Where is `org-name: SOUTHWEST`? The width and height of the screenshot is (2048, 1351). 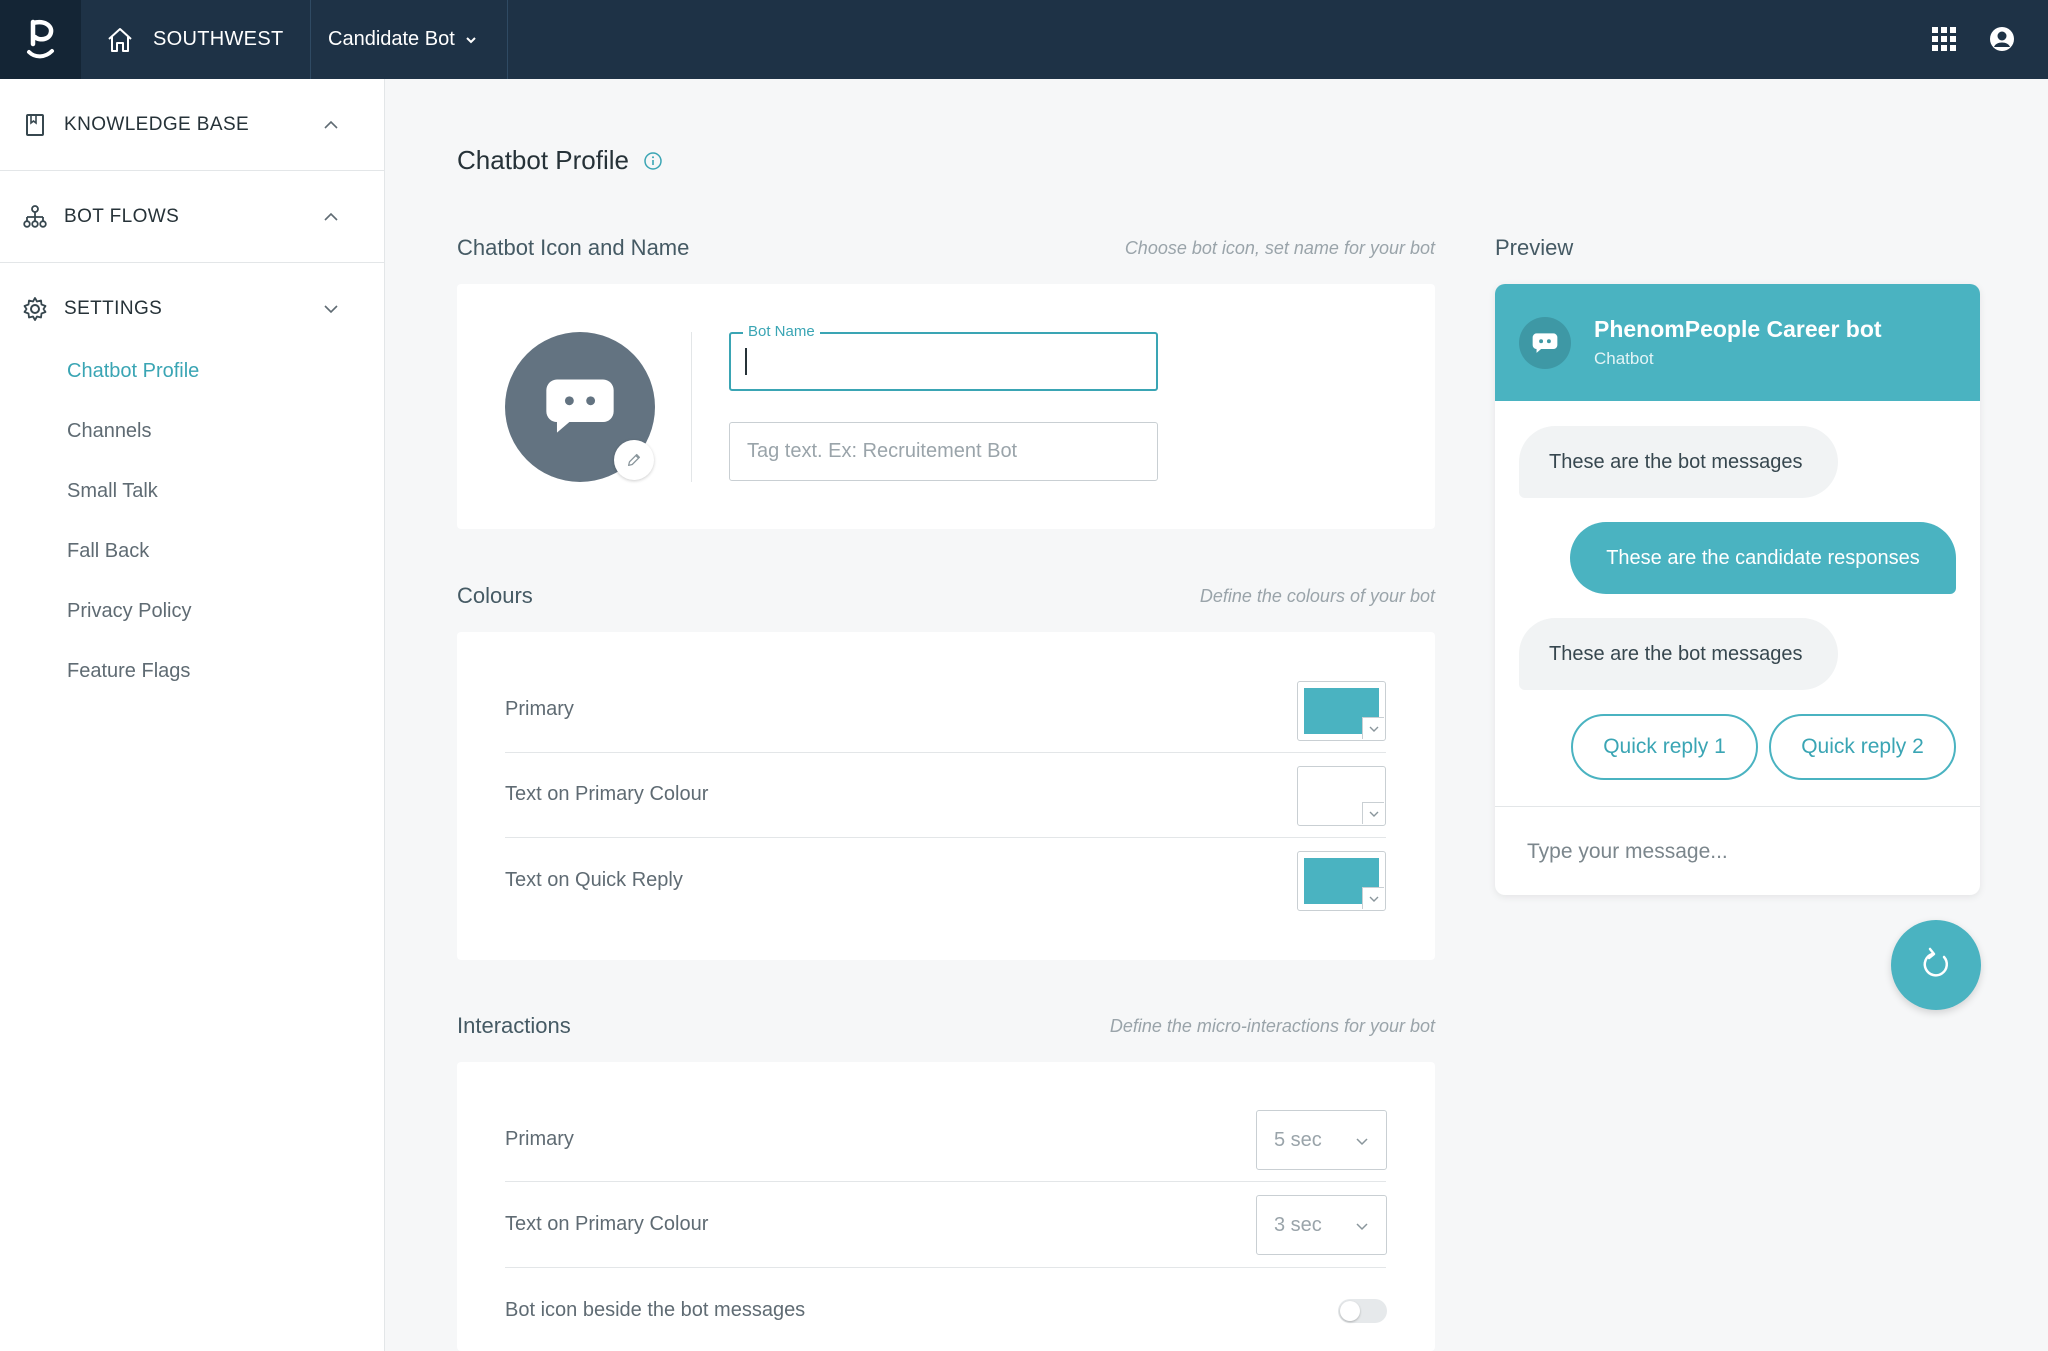
org-name: SOUTHWEST is located at coordinates (218, 39).